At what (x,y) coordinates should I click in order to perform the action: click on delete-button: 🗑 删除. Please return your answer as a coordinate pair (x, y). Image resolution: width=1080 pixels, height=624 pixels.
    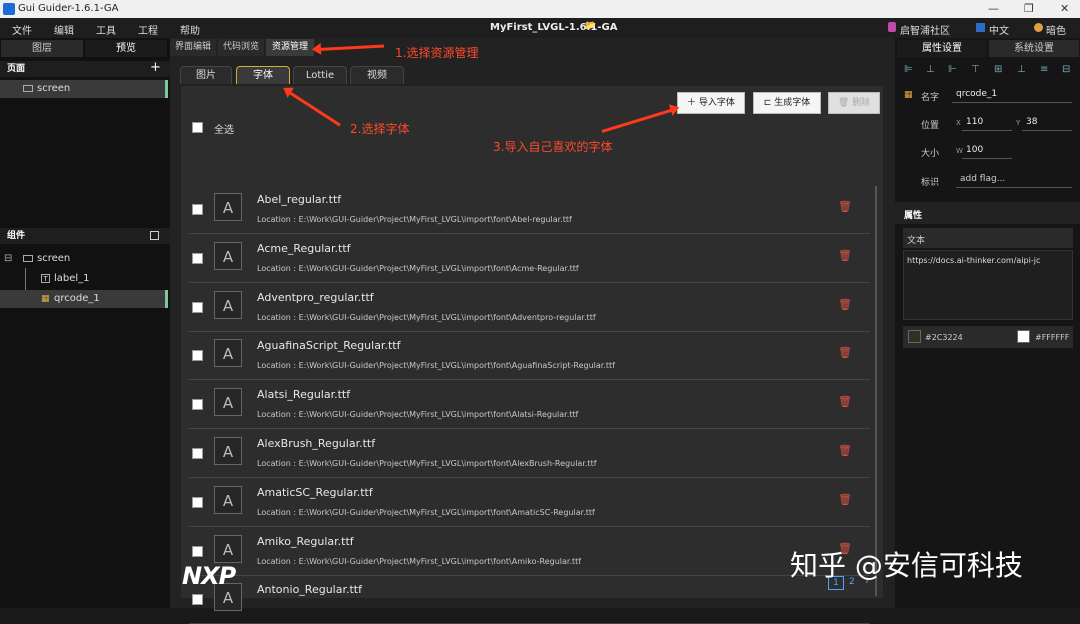
    Looking at the image, I should click on (854, 103).